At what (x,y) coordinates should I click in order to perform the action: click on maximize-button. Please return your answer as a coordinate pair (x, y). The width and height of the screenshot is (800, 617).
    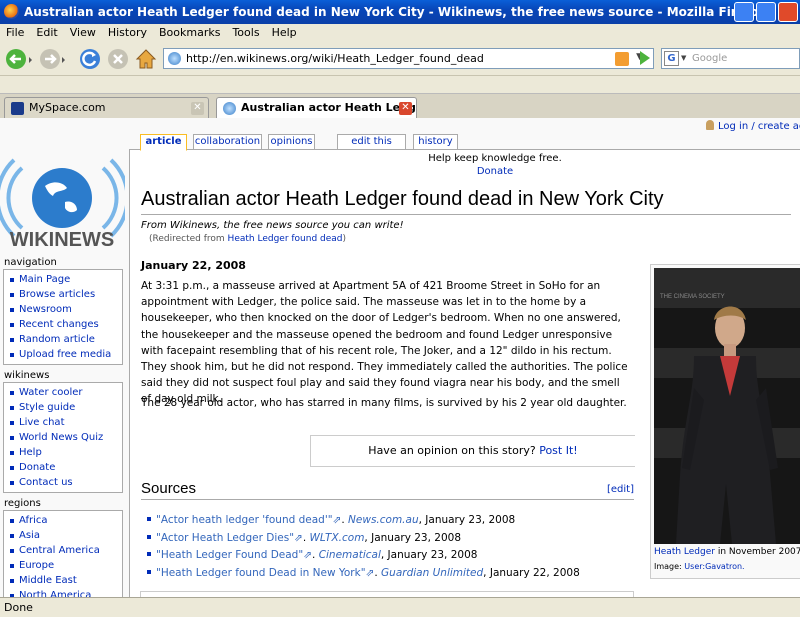
    Looking at the image, I should click on (766, 12).